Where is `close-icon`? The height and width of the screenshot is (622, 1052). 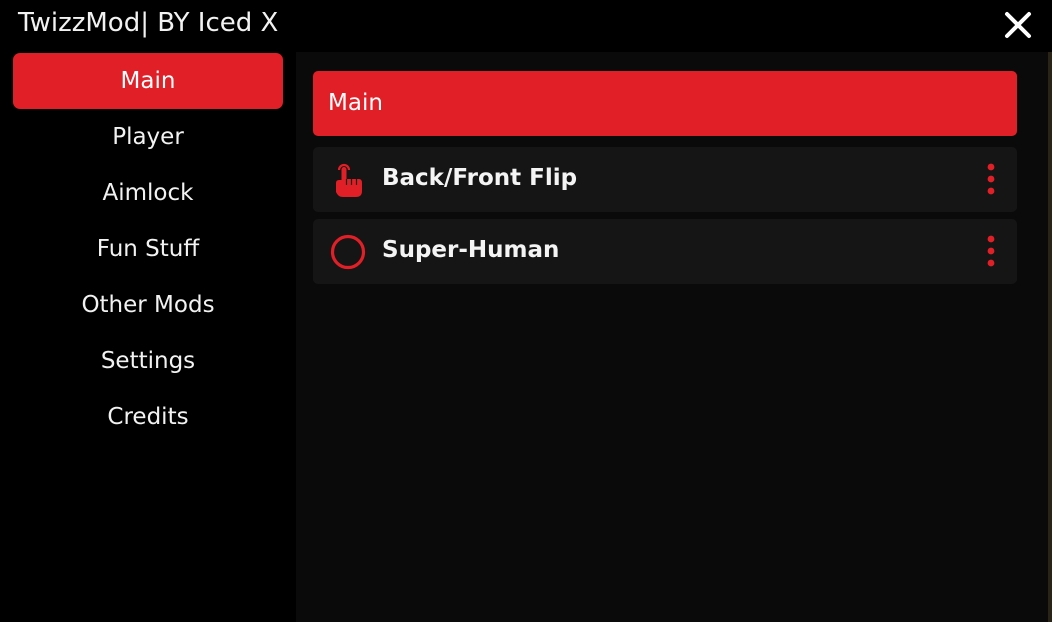
close-icon is located at coordinates (1018, 25).